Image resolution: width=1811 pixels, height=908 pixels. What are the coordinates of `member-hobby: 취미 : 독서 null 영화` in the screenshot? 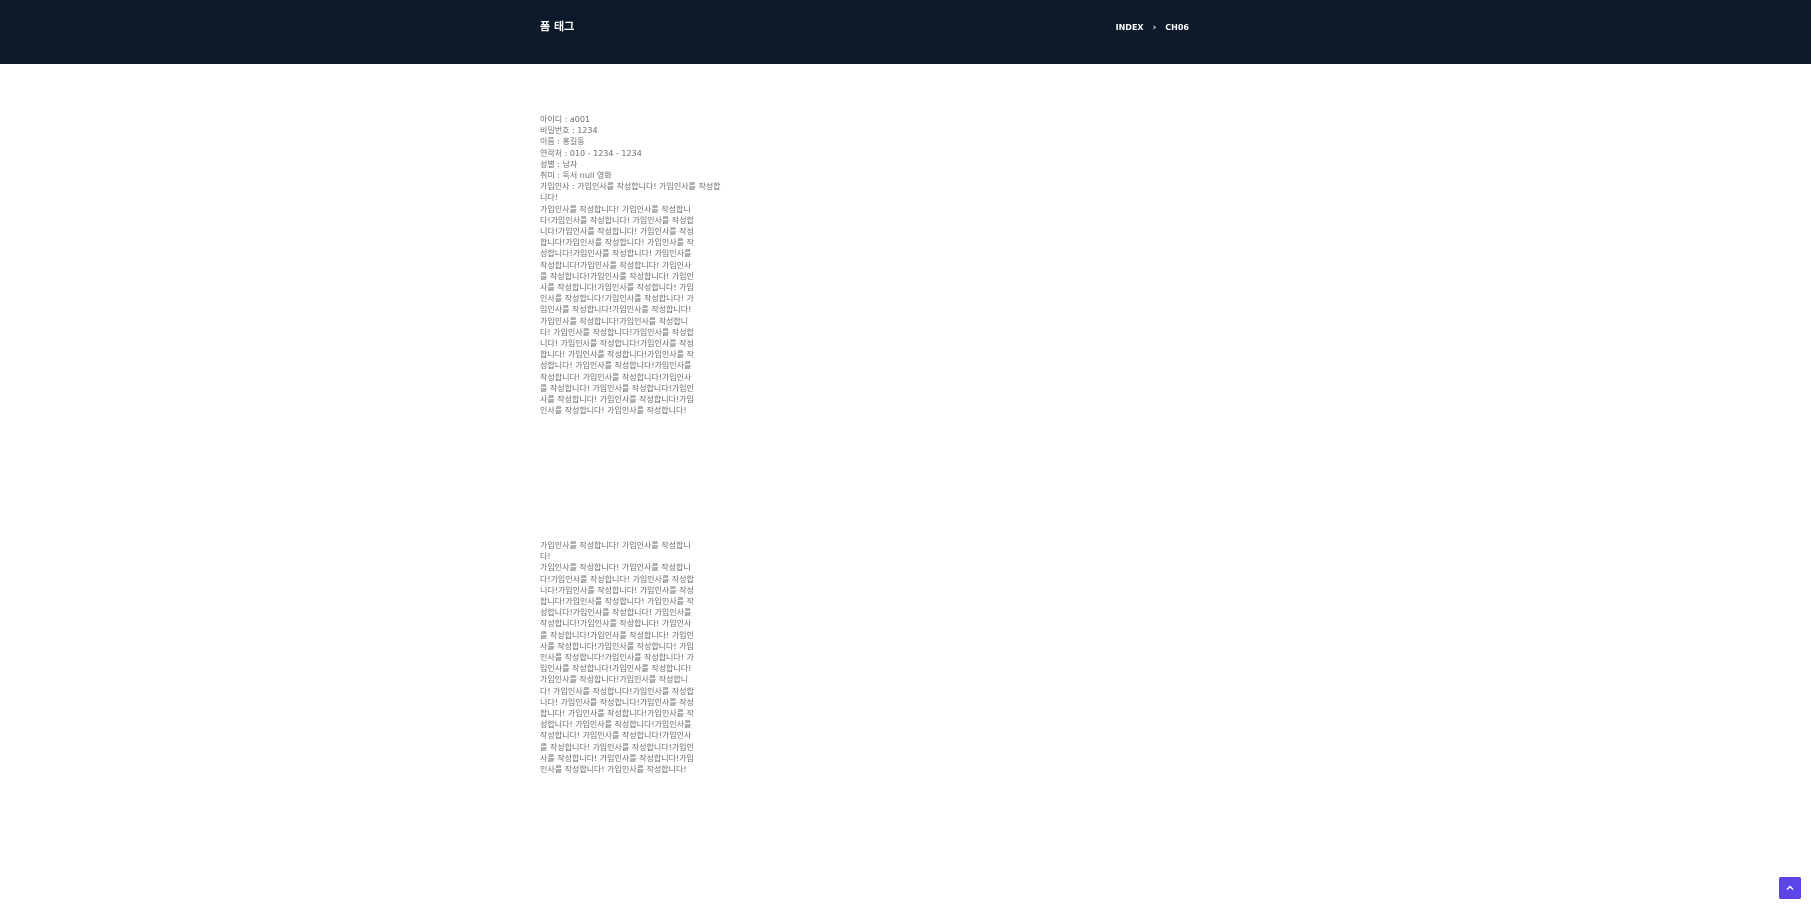 It's located at (576, 176).